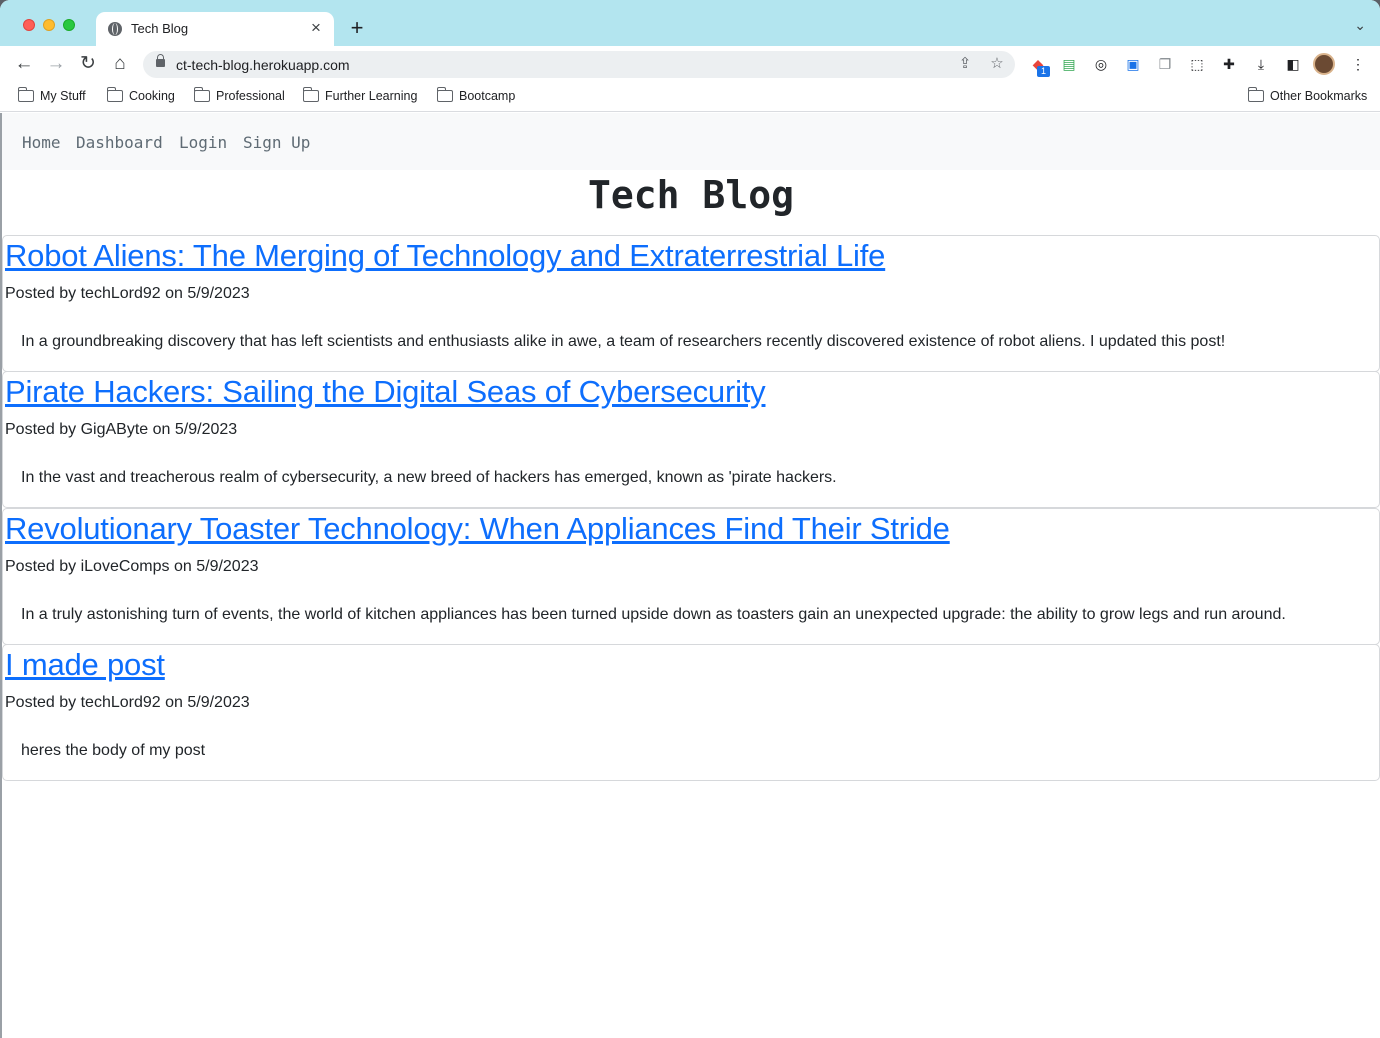  What do you see at coordinates (691, 141) in the screenshot?
I see `site-navbar: Home Dashboard Login Sign Up` at bounding box center [691, 141].